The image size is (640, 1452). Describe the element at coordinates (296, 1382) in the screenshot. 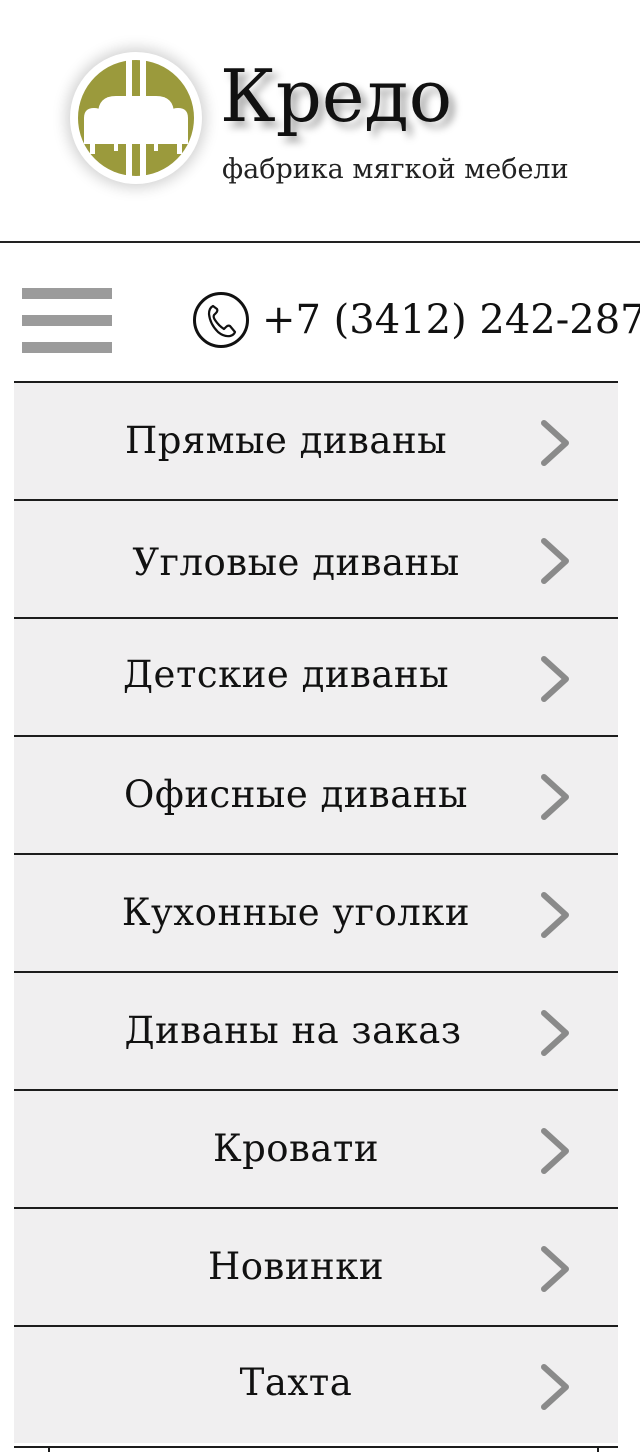

I see `menu-item-label: Тахта` at that location.